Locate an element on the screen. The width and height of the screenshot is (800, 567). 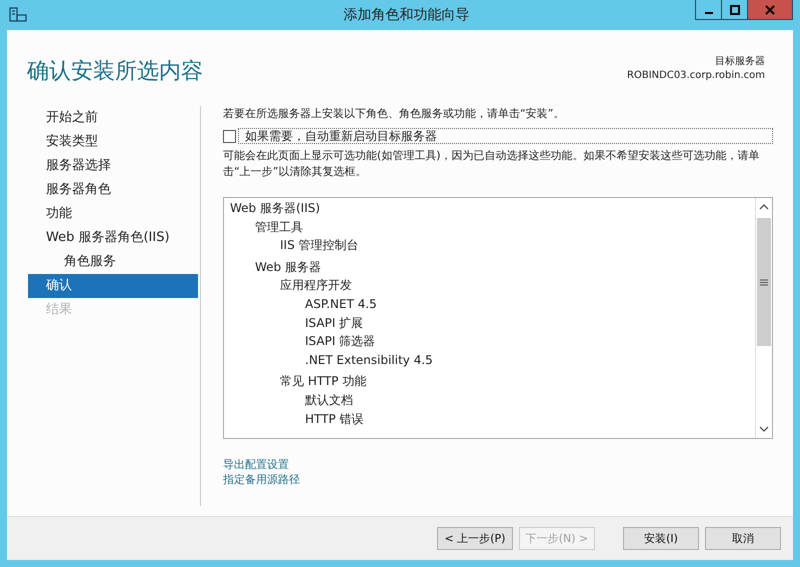
sidebar-item: 安装类型 is located at coordinates (113, 142).